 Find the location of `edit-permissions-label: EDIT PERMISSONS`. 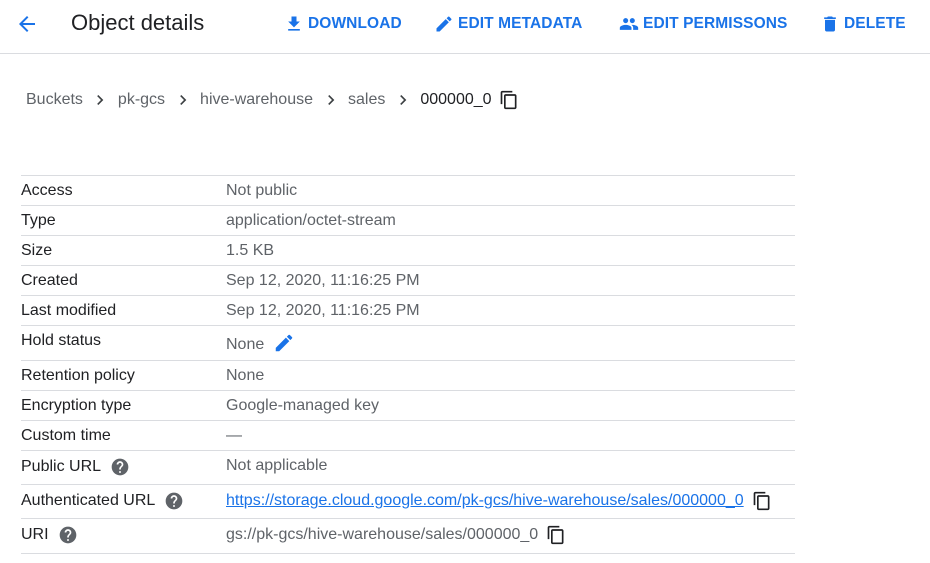

edit-permissions-label: EDIT PERMISSONS is located at coordinates (715, 23).